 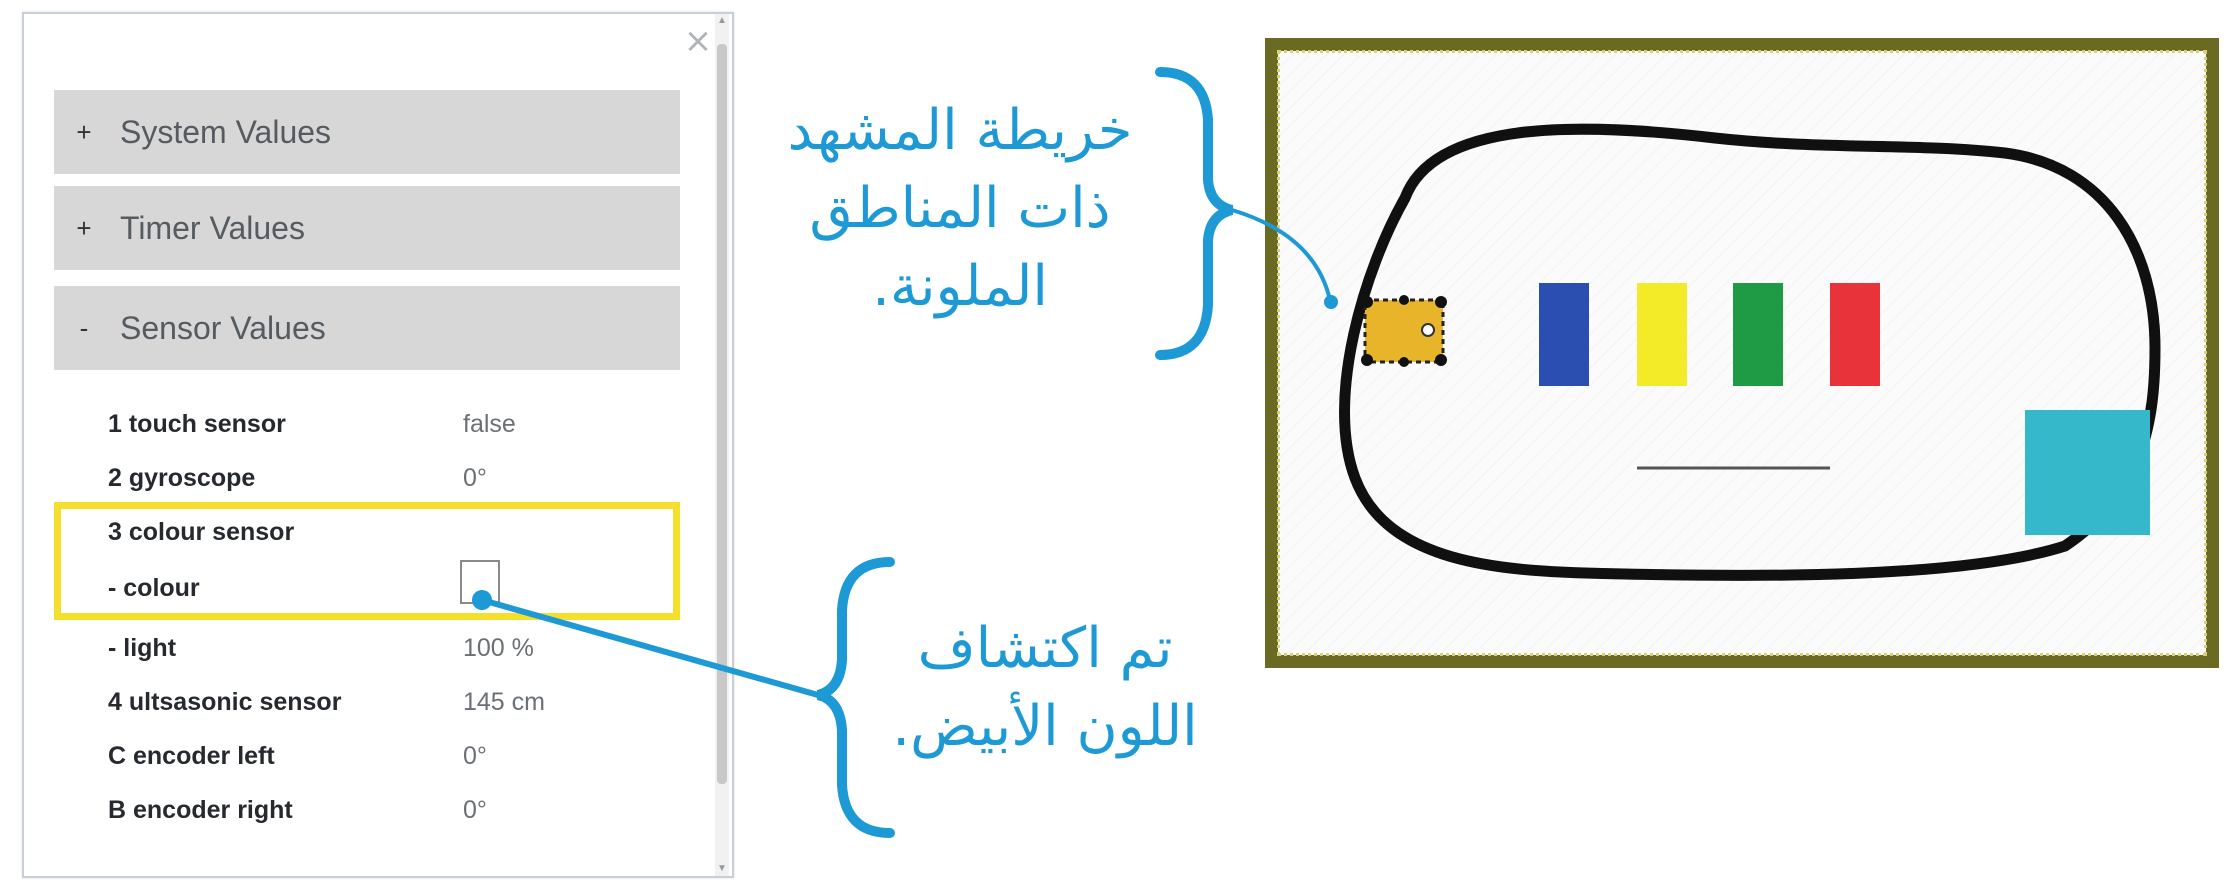 I want to click on connector-map, so click(x=1281, y=254).